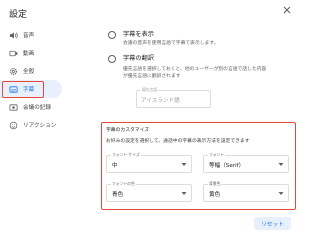 The width and height of the screenshot is (320, 243). I want to click on sidebar-item-reactions: リアクション, so click(43, 125).